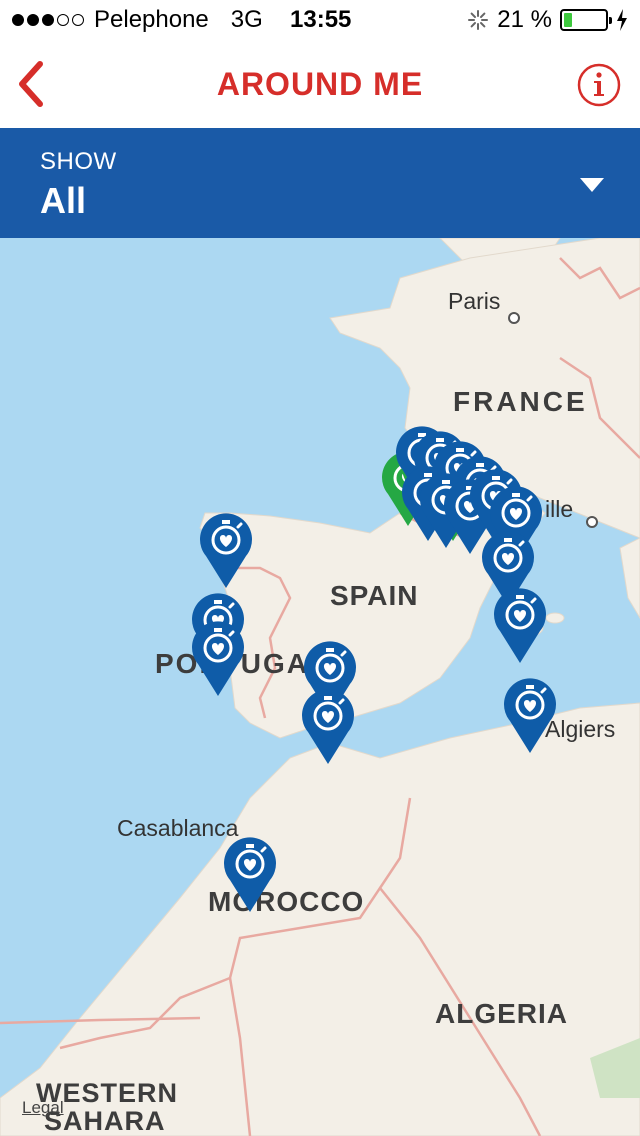 The width and height of the screenshot is (640, 1136). I want to click on map-label-spain: SPAIN, so click(374, 595).